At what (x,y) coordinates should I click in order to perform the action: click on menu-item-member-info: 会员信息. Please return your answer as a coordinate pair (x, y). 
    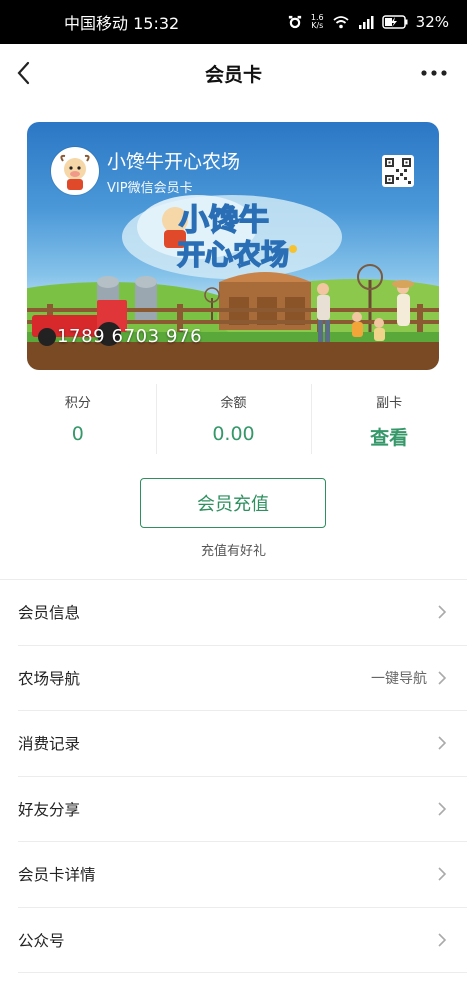
    Looking at the image, I should click on (242, 613).